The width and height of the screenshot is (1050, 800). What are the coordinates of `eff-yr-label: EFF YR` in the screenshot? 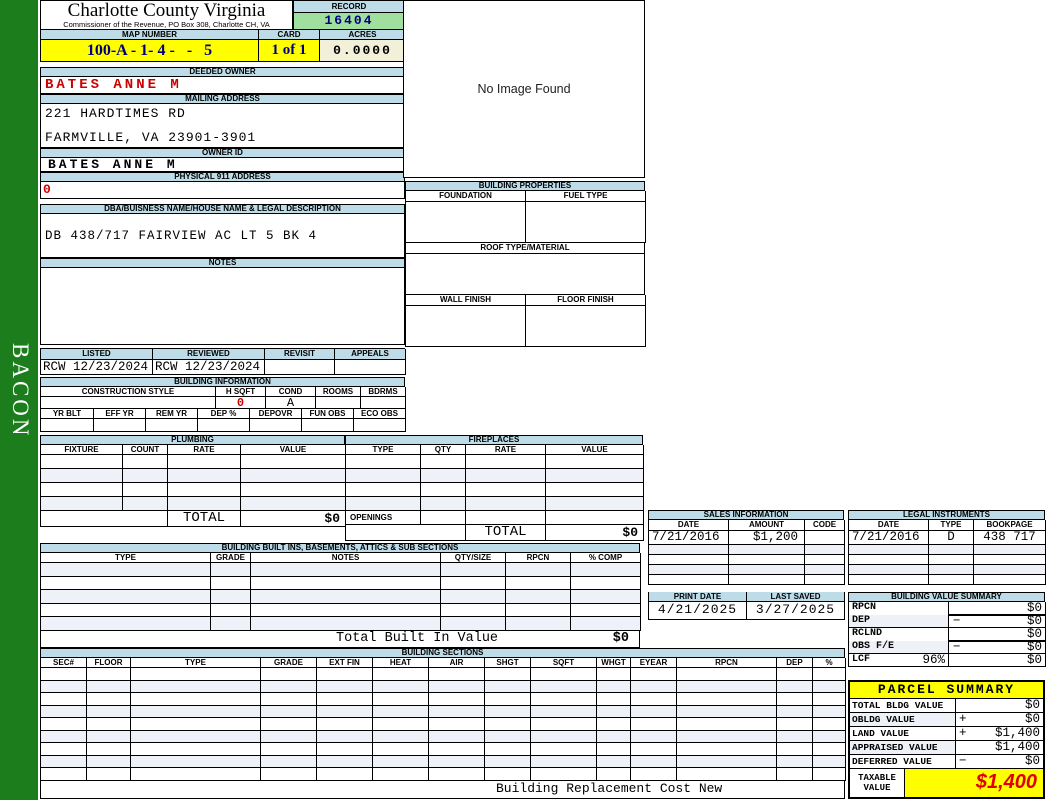 It's located at (120, 414).